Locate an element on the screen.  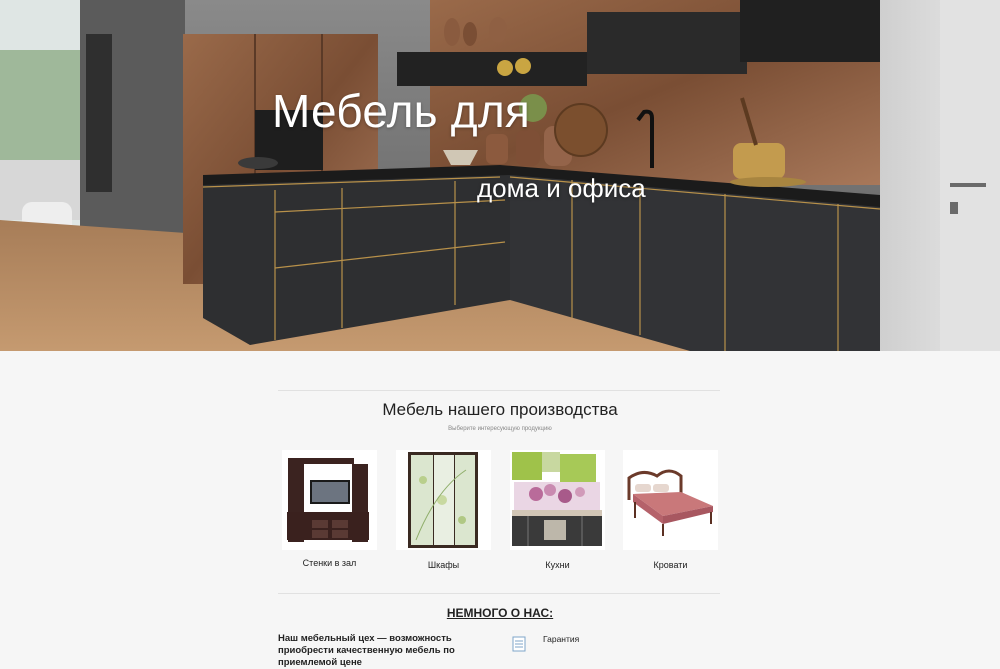
hero-title-line-2: дома и офиса is located at coordinates (561, 188).